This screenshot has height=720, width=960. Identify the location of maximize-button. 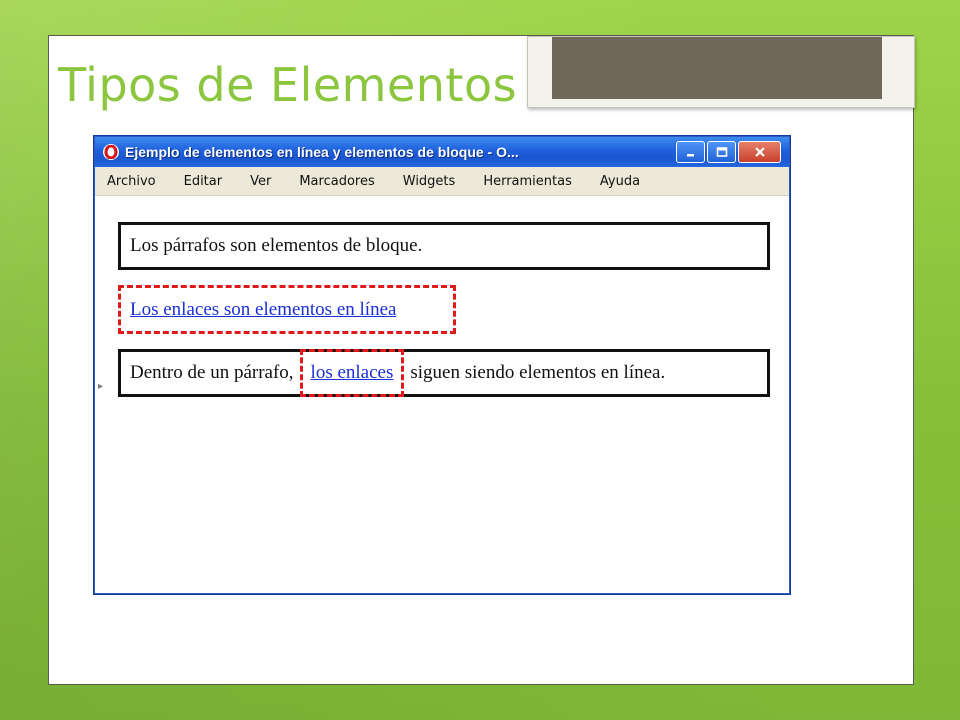
(721, 152).